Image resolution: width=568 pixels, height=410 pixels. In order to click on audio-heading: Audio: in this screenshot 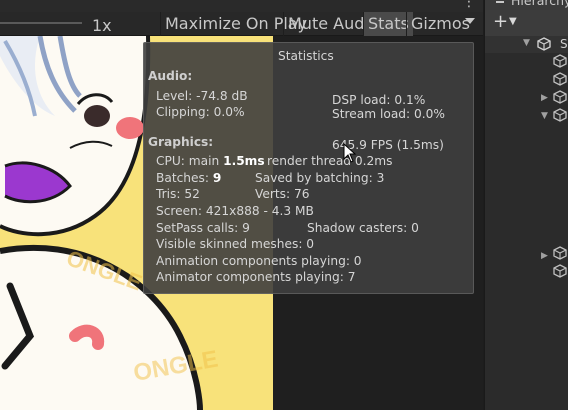, I will do `click(170, 76)`.